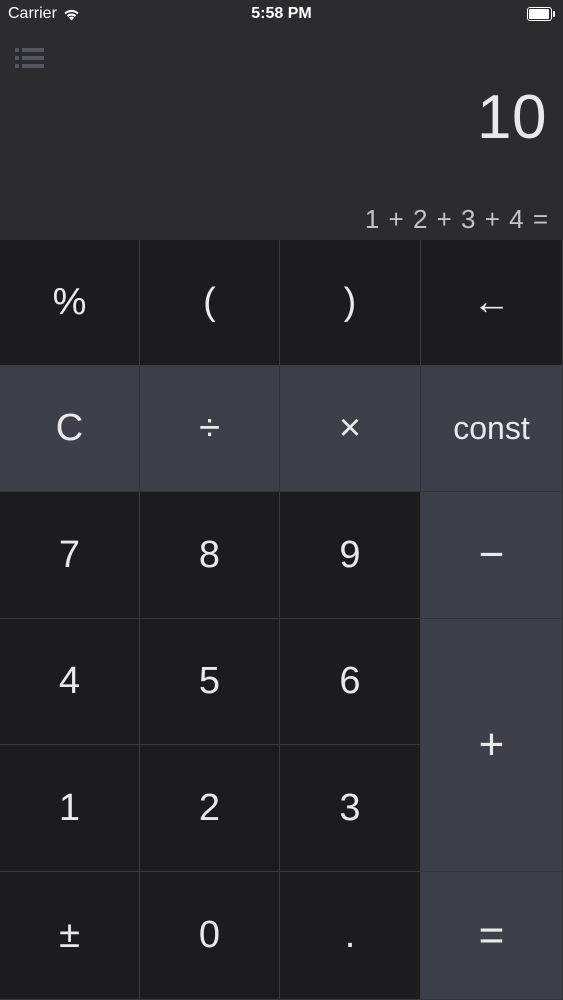 Image resolution: width=563 pixels, height=1000 pixels. Describe the element at coordinates (70, 555) in the screenshot. I see `digit-7-button: 7` at that location.